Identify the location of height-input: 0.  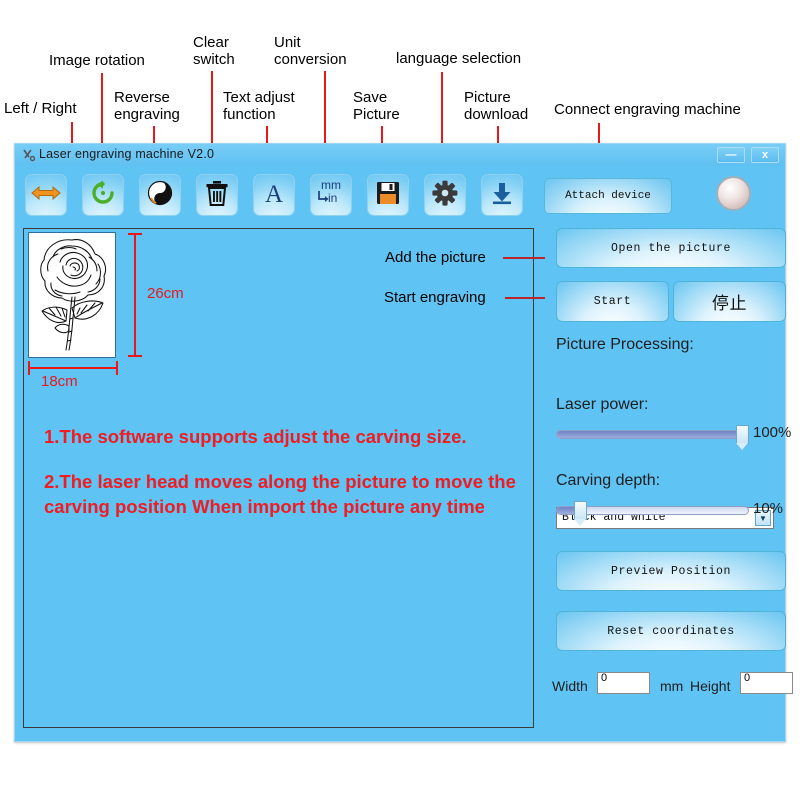
(766, 683).